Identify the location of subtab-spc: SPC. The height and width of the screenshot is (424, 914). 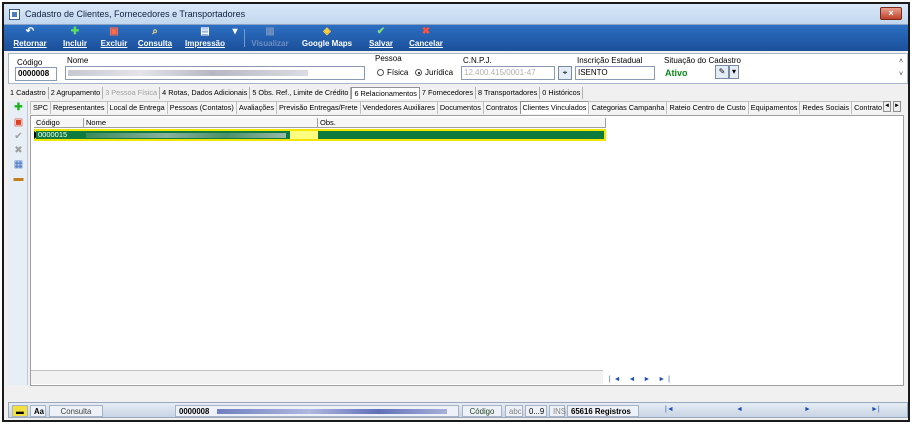
(41, 107).